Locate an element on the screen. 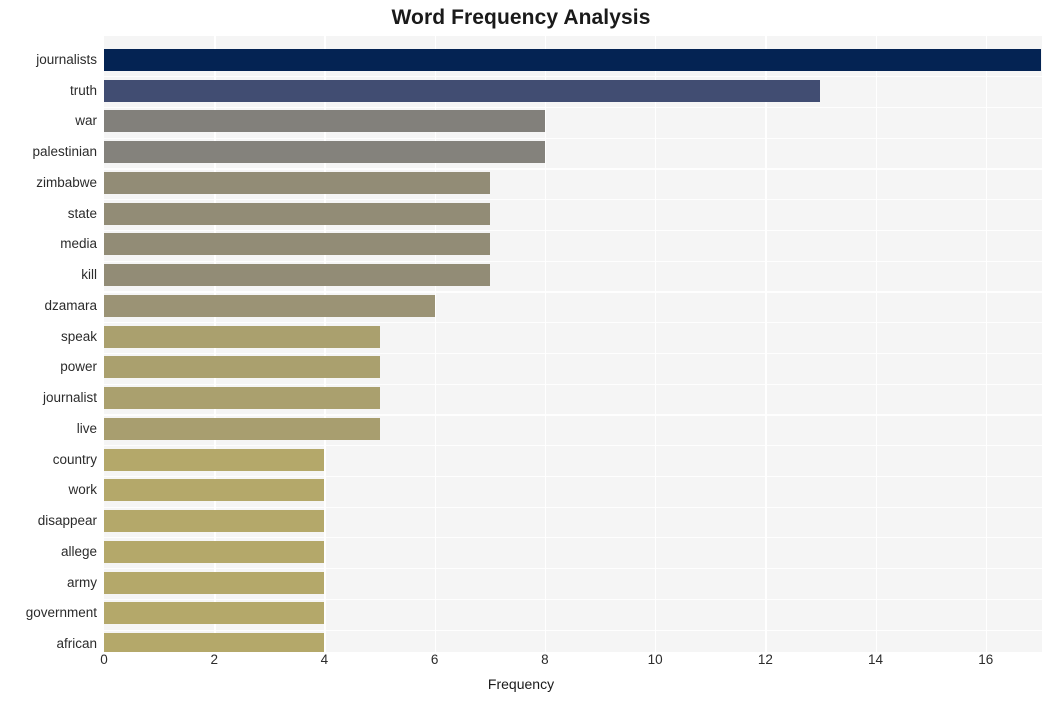  bar-rect-disappear is located at coordinates (214, 521).